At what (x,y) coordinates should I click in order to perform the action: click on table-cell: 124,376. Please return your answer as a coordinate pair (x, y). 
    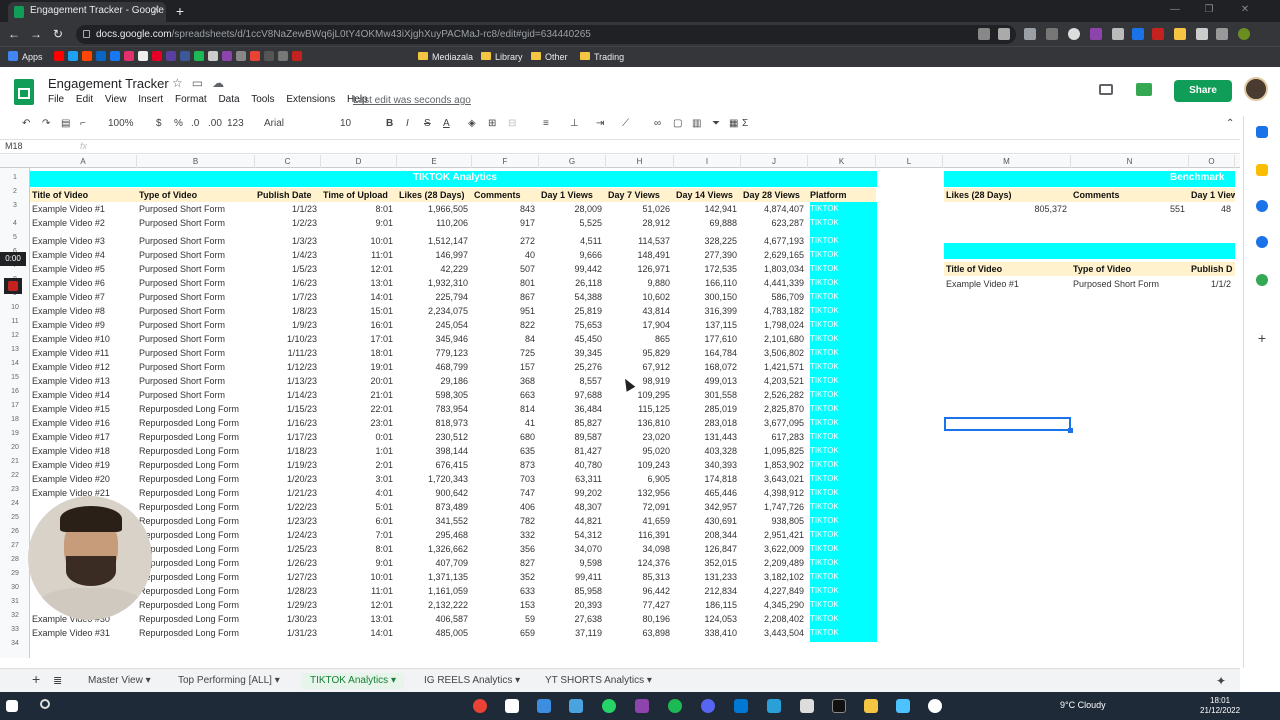
    Looking at the image, I should click on (640, 563).